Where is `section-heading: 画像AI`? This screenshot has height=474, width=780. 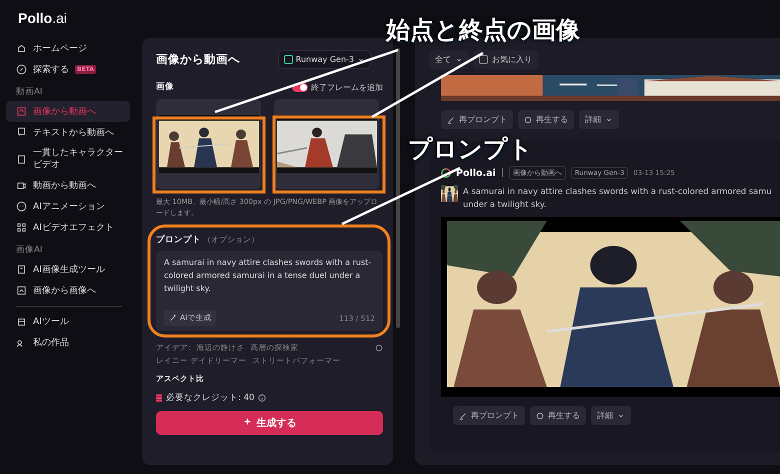
section-heading: 画像AI is located at coordinates (30, 250).